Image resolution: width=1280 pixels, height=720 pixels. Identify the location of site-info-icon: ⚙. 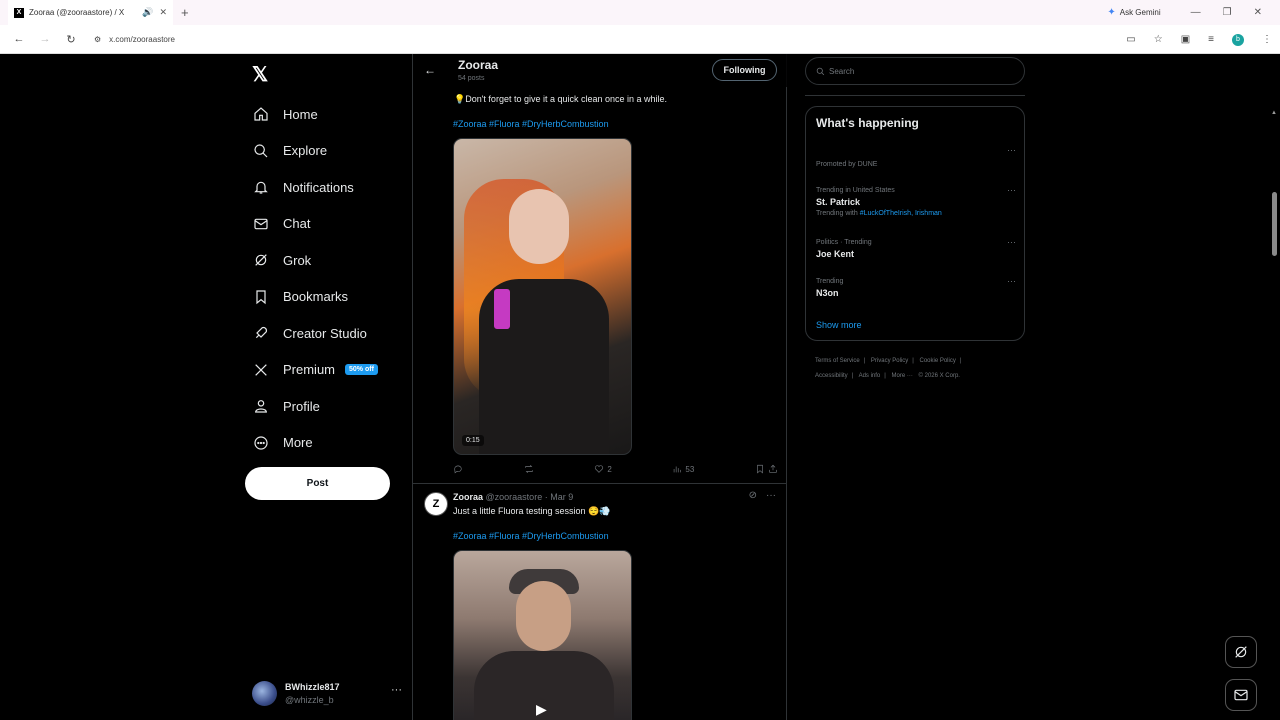
(97, 39).